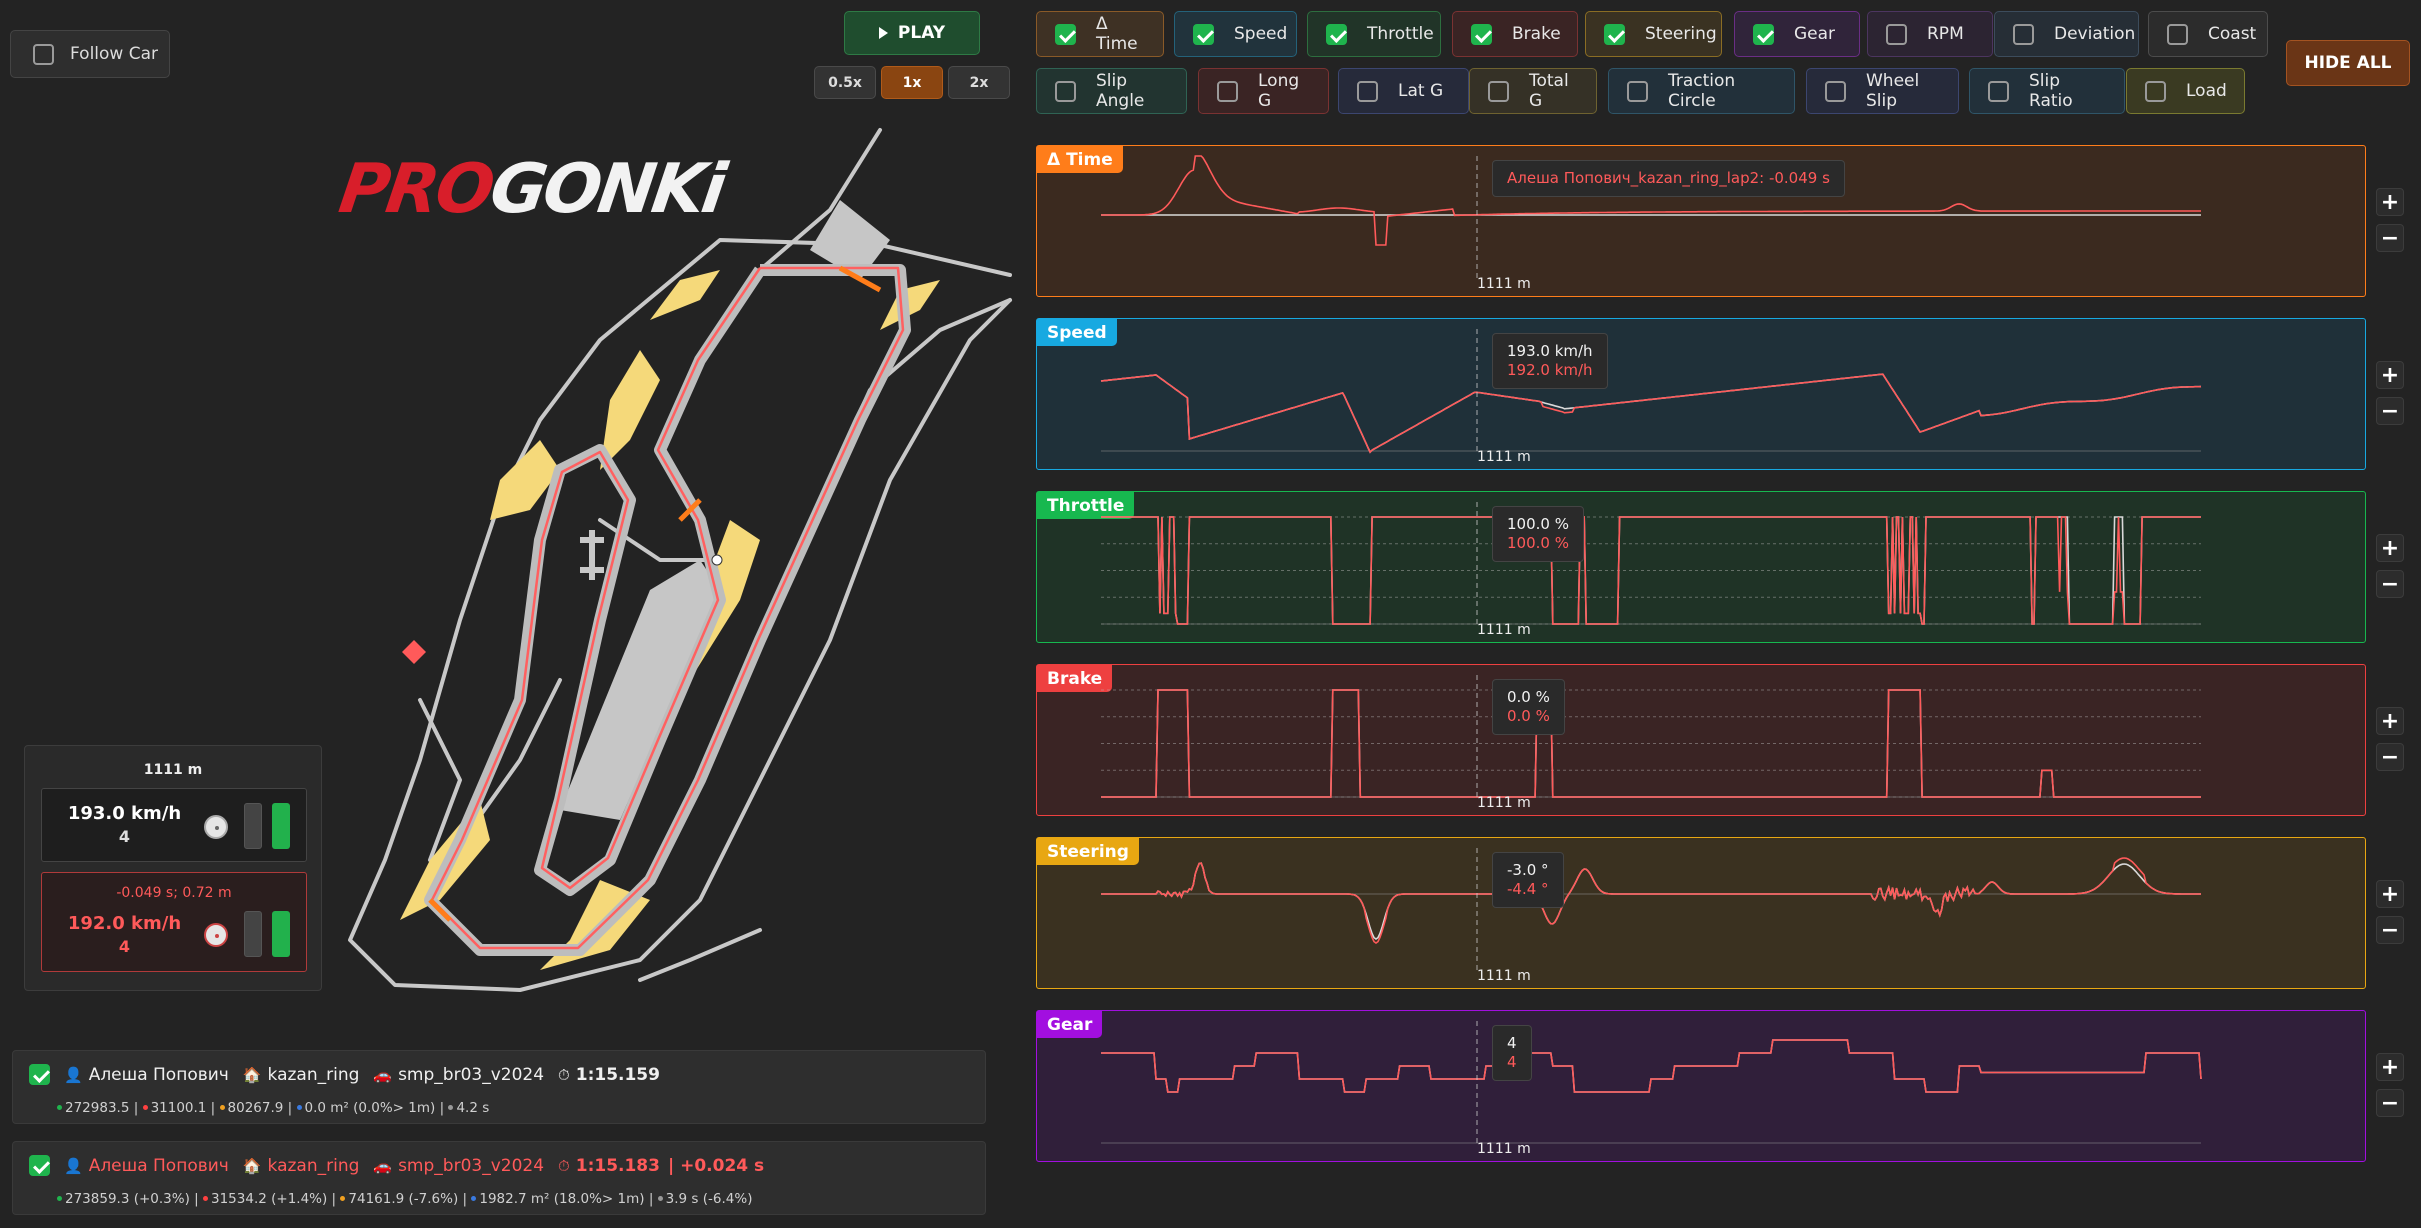  What do you see at coordinates (2095, 34) in the screenshot?
I see `toggle-label: Deviation` at bounding box center [2095, 34].